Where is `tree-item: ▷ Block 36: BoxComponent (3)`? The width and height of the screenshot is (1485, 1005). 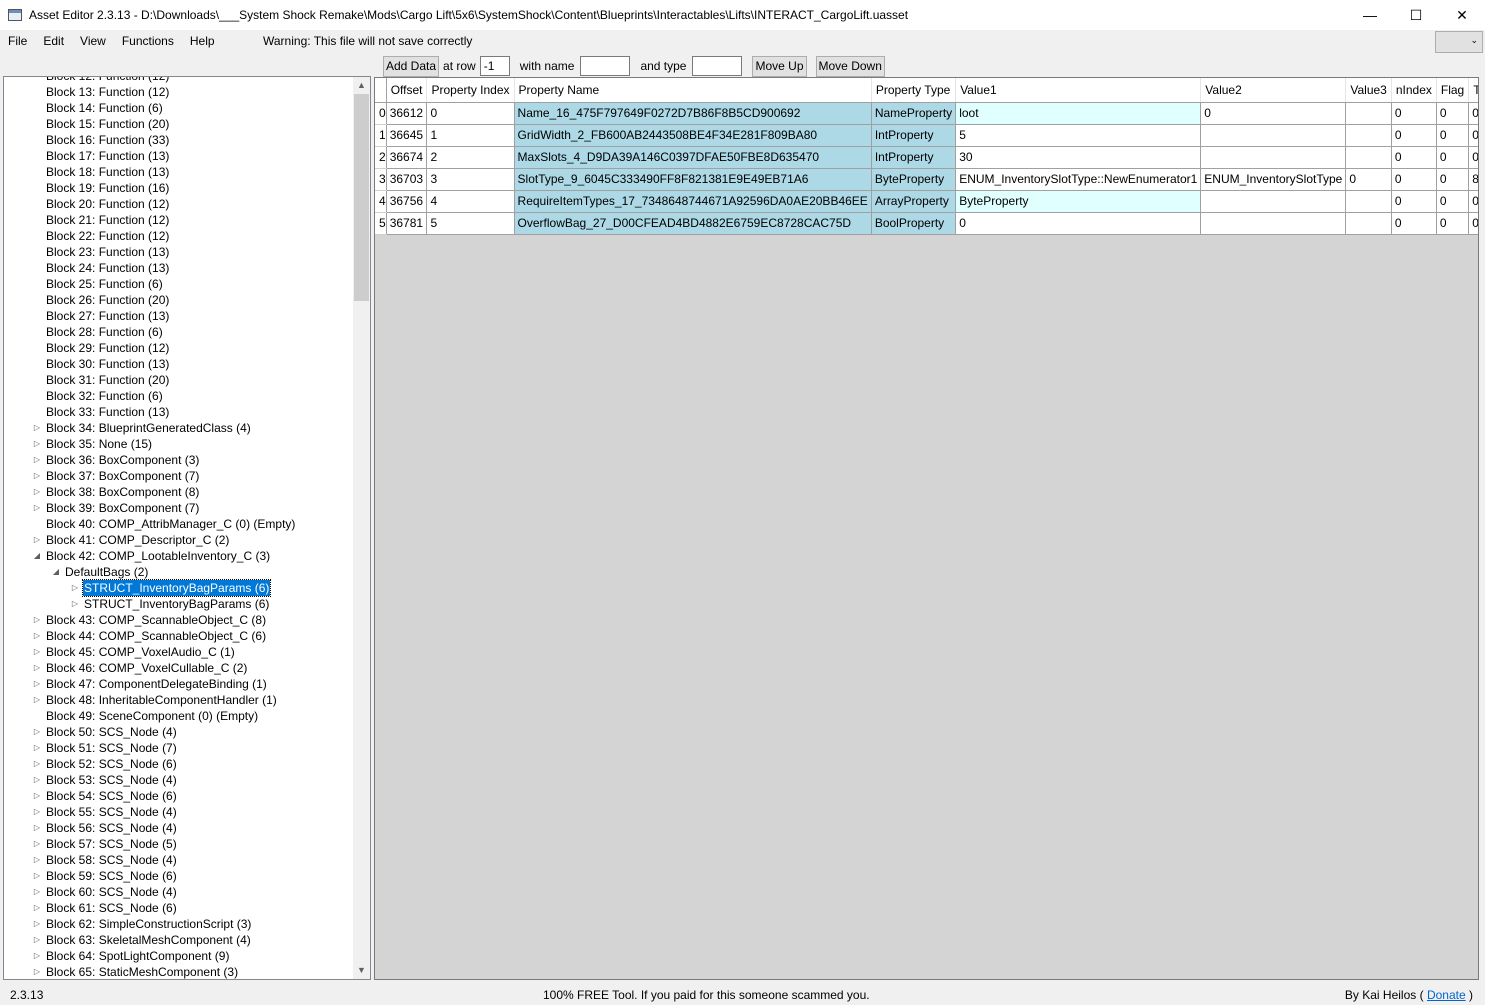
tree-item: ▷ Block 36: BoxComponent (3) is located at coordinates (178, 460).